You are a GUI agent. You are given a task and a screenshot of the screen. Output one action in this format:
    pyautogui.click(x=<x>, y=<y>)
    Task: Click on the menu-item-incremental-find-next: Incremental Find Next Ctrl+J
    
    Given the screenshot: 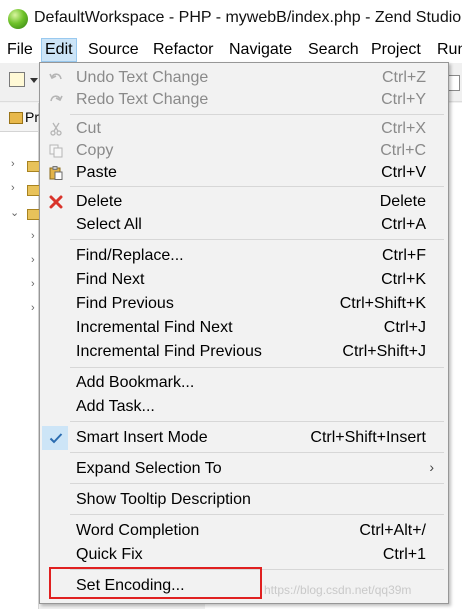 What is the action you would take?
    pyautogui.click(x=244, y=328)
    